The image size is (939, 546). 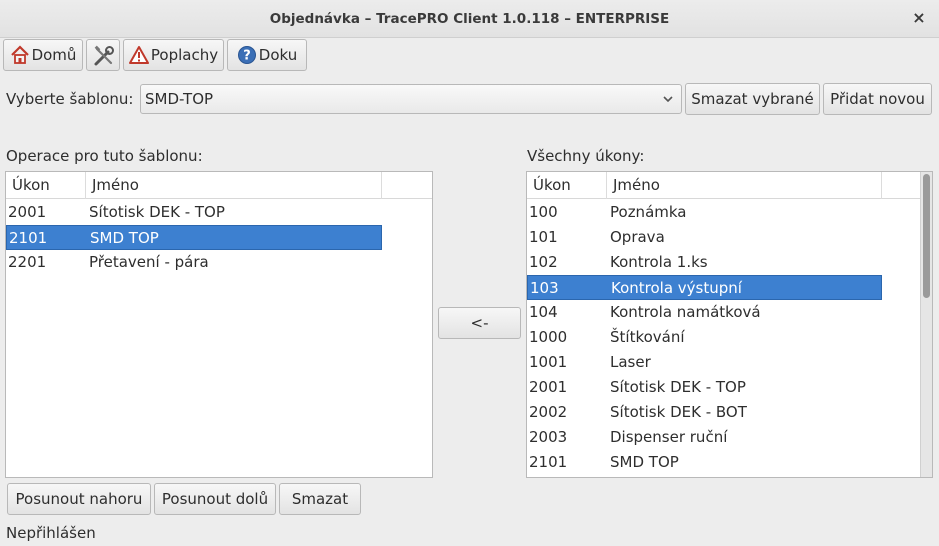 I want to click on row-code: 104, so click(x=543, y=312).